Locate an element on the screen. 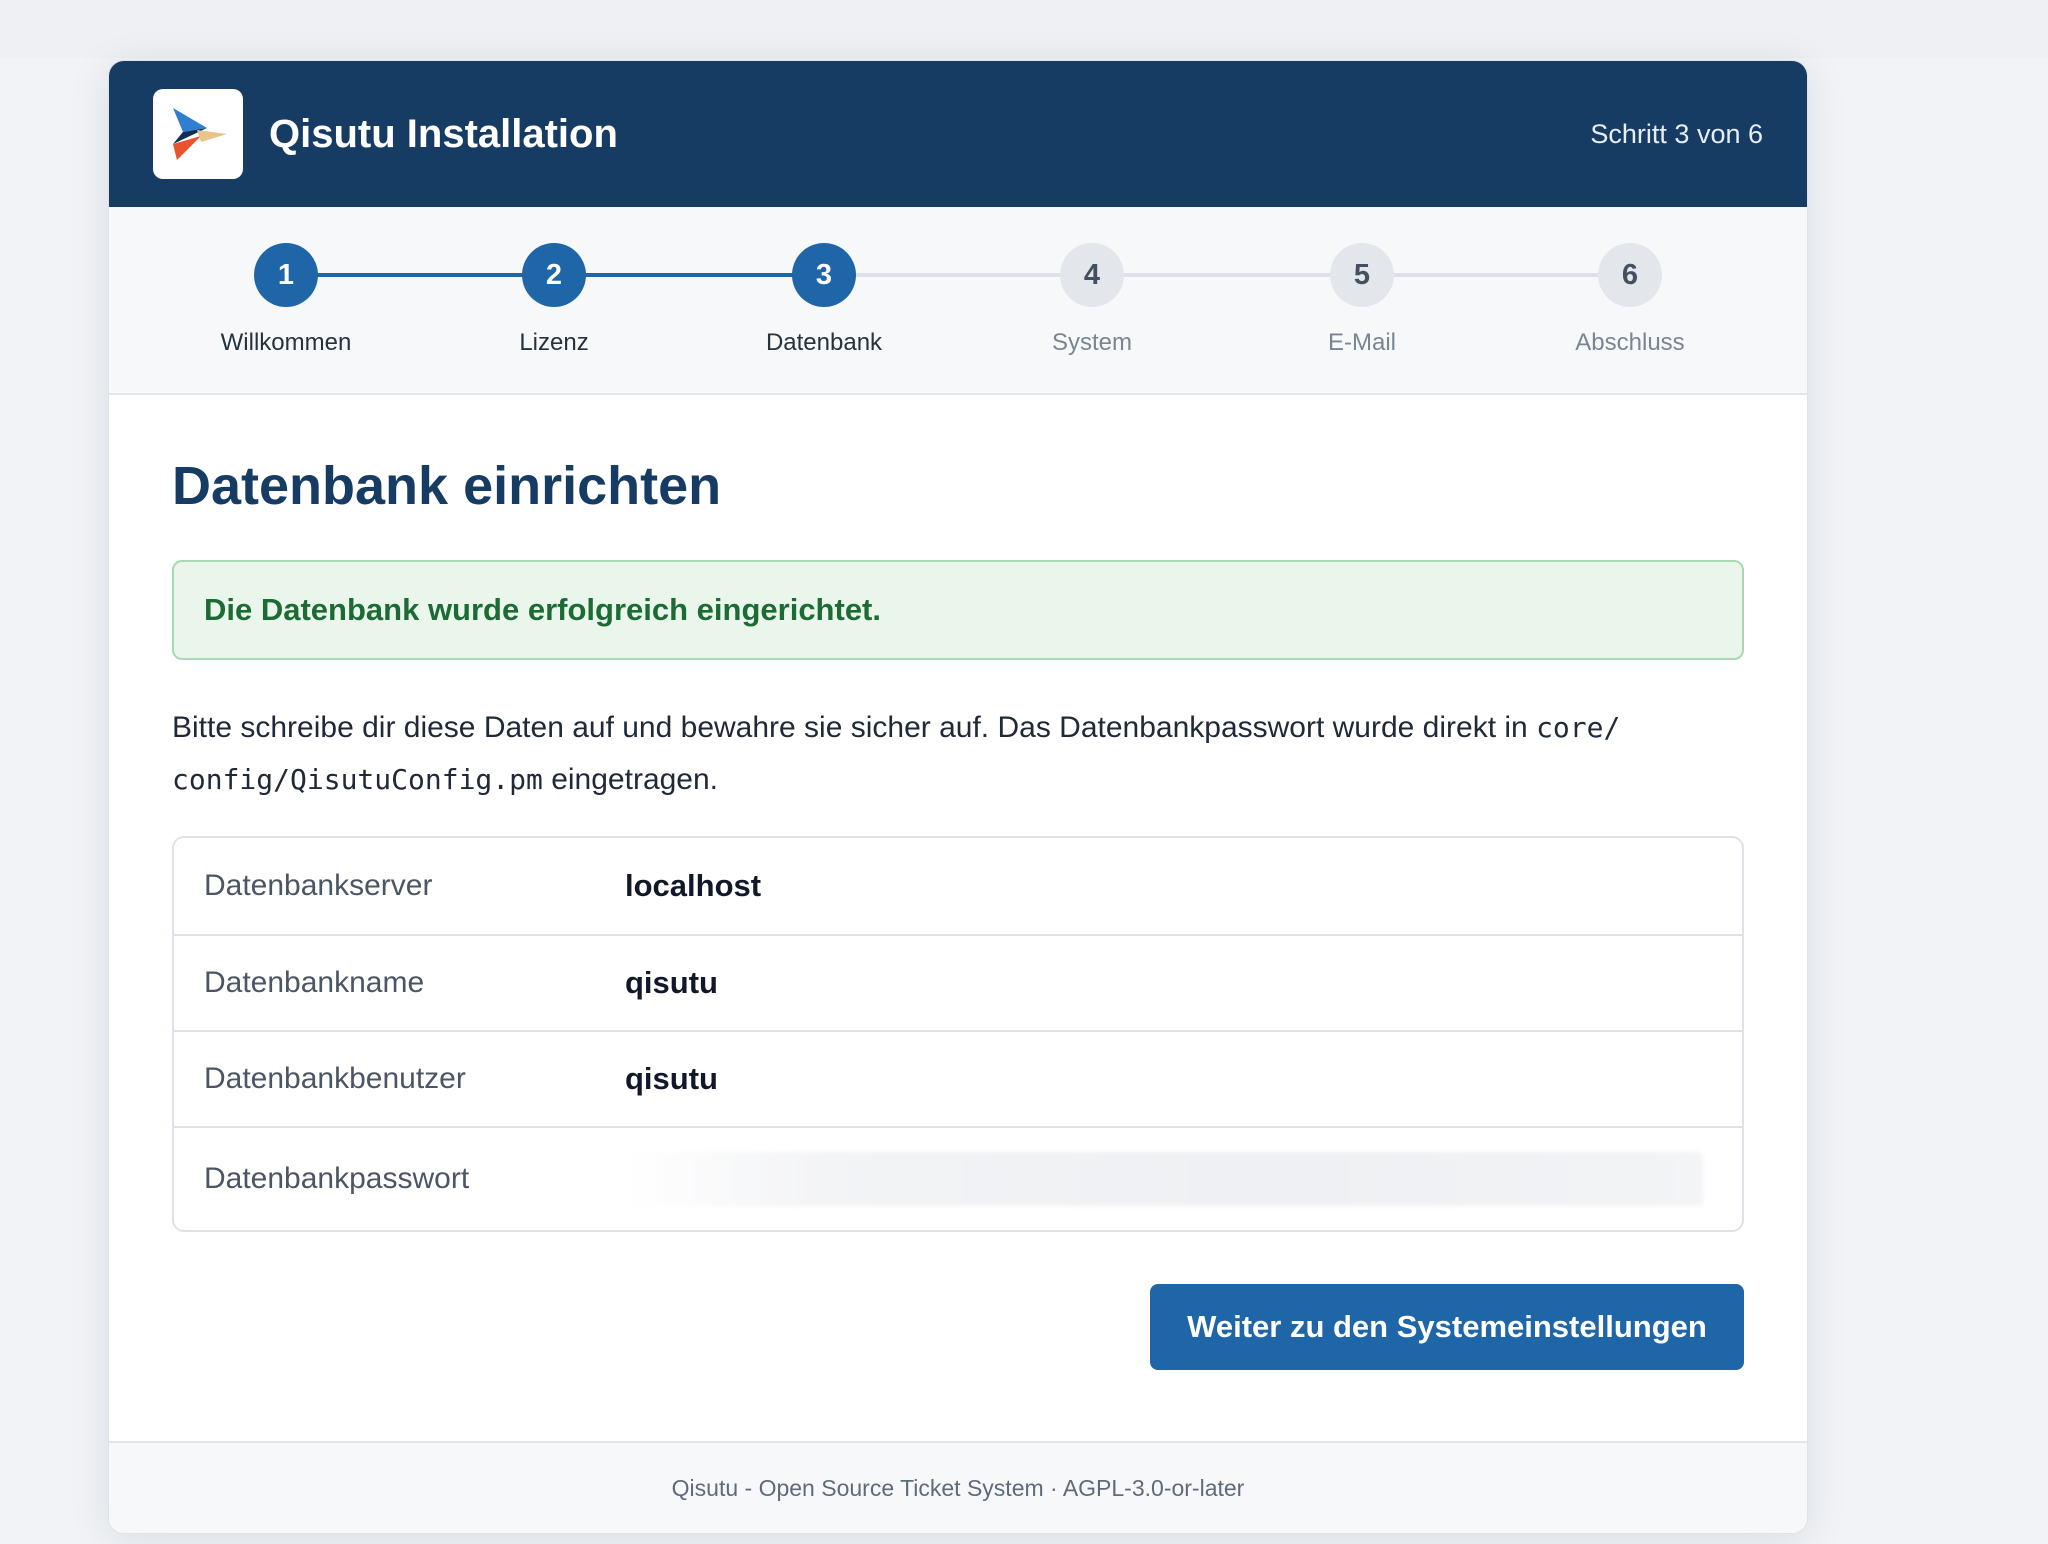  app-title: Qisutu Installation is located at coordinates (443, 133).